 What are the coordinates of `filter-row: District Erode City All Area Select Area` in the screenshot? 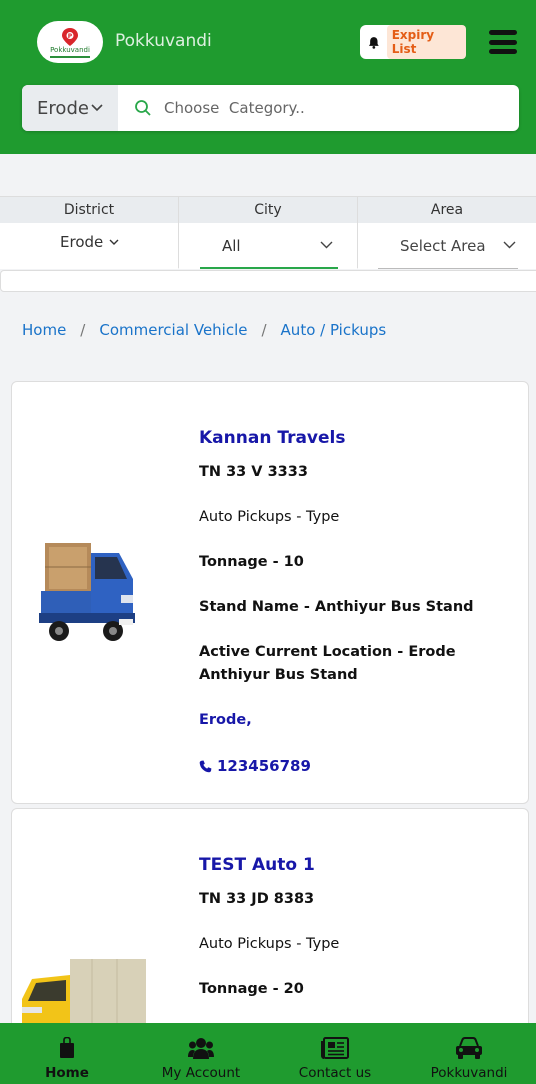 It's located at (268, 232).